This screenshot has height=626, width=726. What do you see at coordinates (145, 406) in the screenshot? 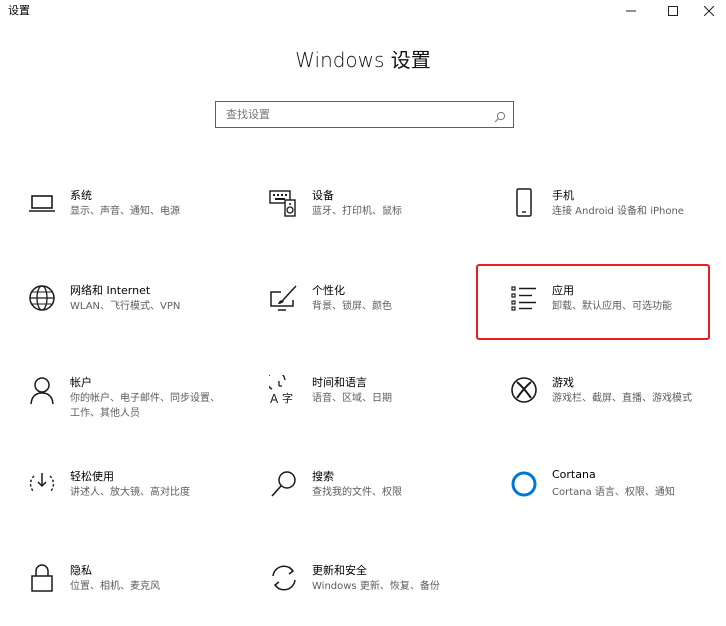
I see `tile-description: 你的帐户、电子邮件、同步设置、工作、其他人员` at bounding box center [145, 406].